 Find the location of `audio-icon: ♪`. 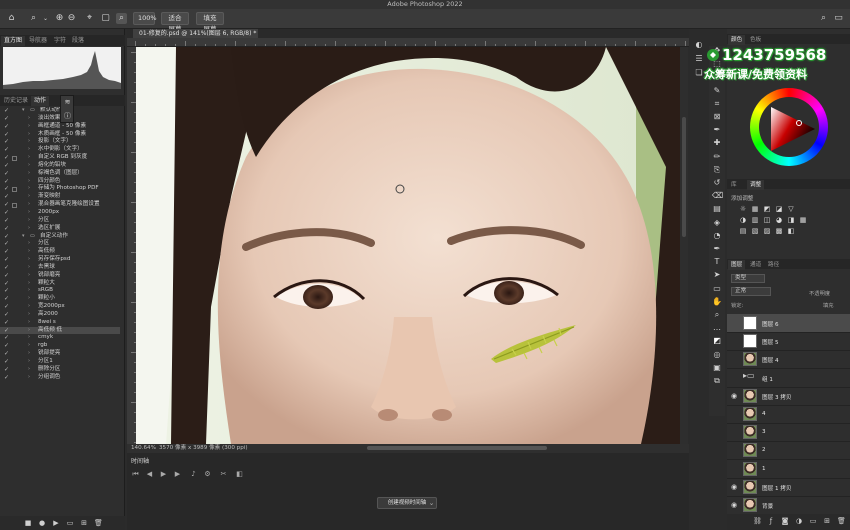

audio-icon: ♪ is located at coordinates (193, 474).